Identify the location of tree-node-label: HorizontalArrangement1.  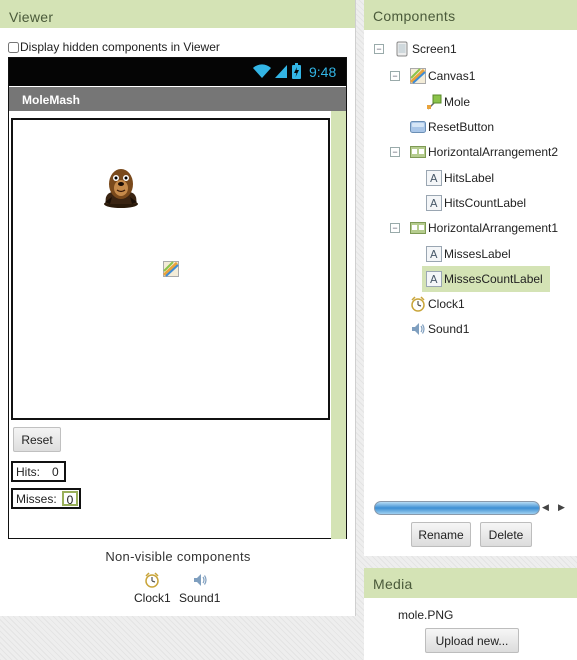
(493, 228).